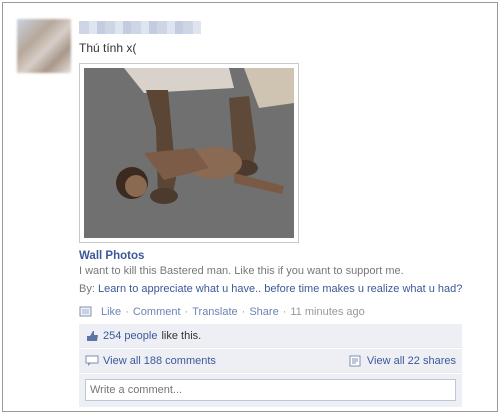  I want to click on album-title-link: Wall Photos, so click(111, 256).